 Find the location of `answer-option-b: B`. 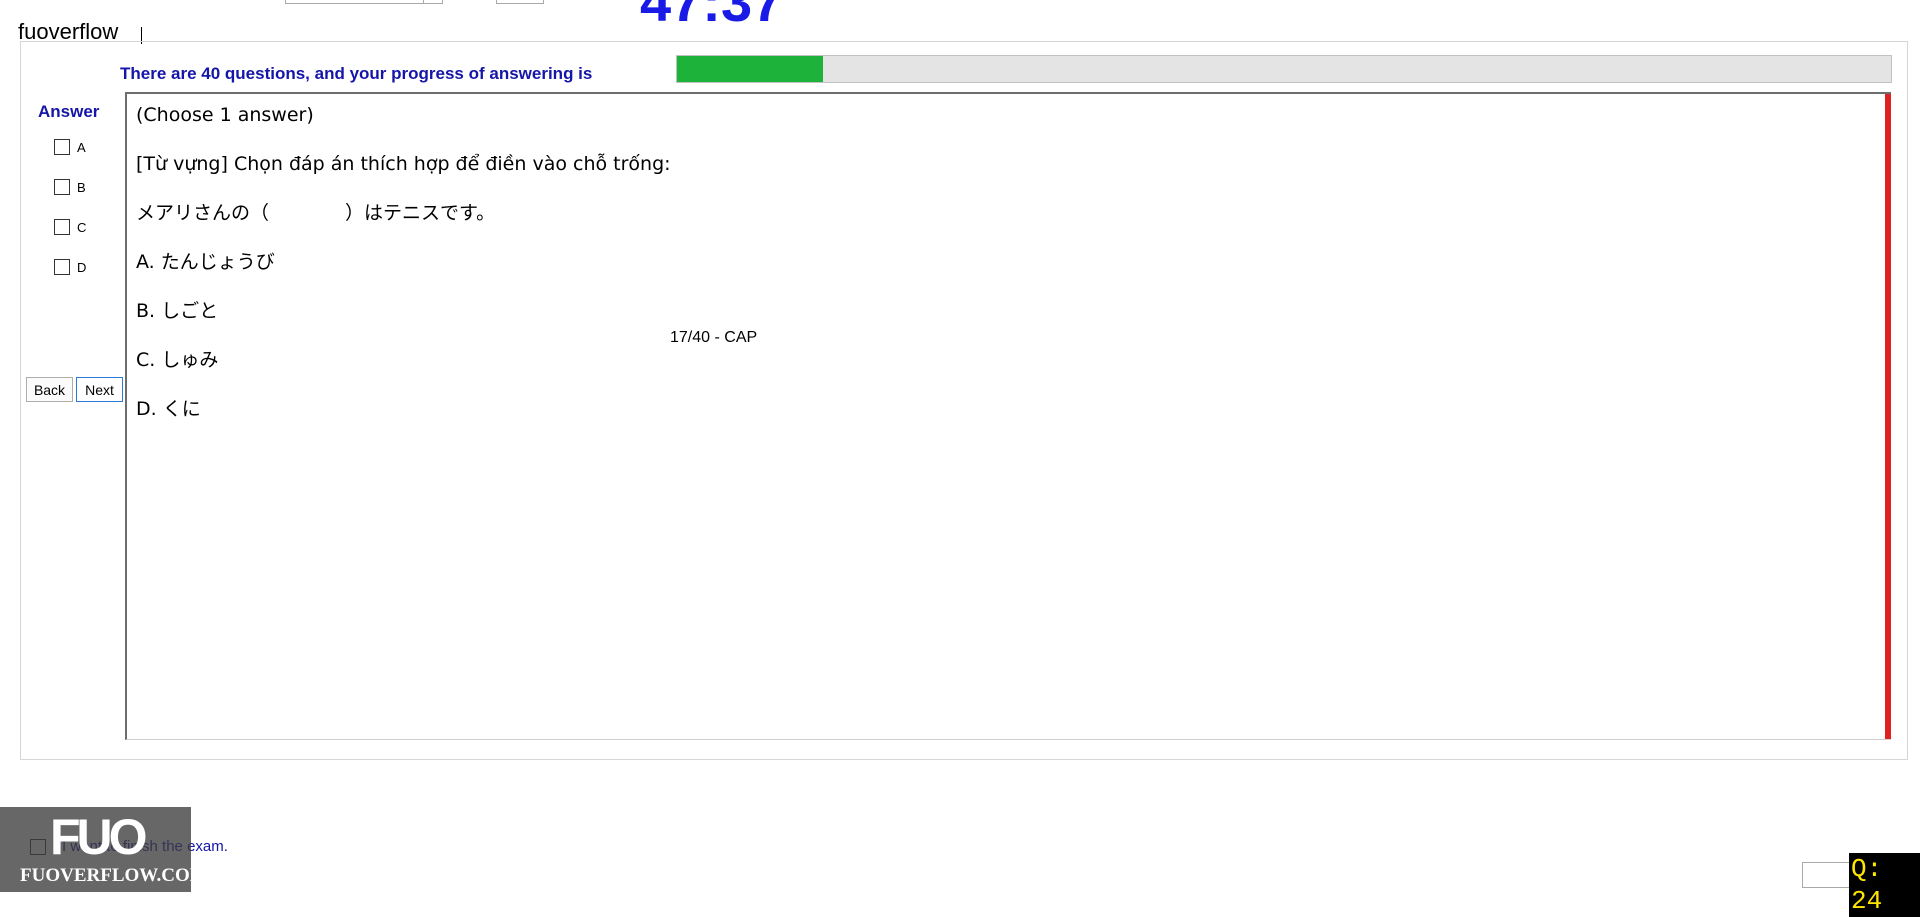

answer-option-b: B is located at coordinates (70, 187).